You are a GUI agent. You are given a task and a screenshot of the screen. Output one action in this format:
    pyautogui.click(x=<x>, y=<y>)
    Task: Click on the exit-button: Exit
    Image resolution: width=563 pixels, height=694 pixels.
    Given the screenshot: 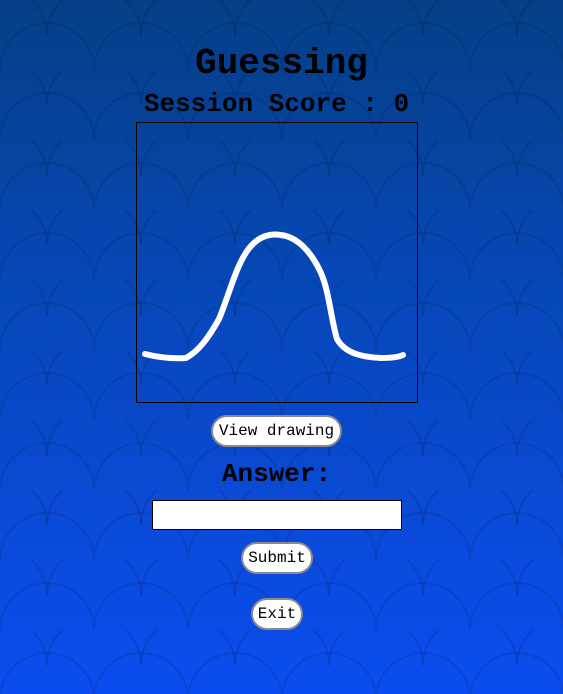 What is the action you would take?
    pyautogui.click(x=277, y=614)
    